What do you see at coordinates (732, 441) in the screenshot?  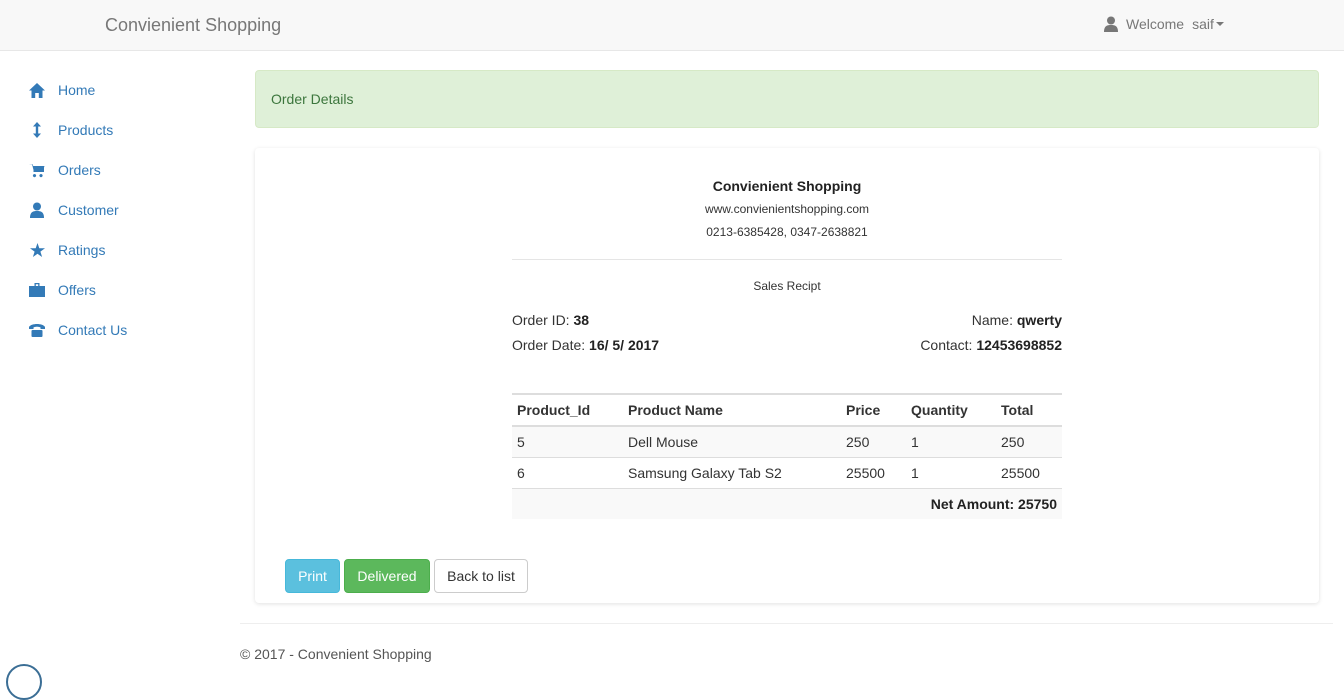 I see `table-cell: Dell Mouse` at bounding box center [732, 441].